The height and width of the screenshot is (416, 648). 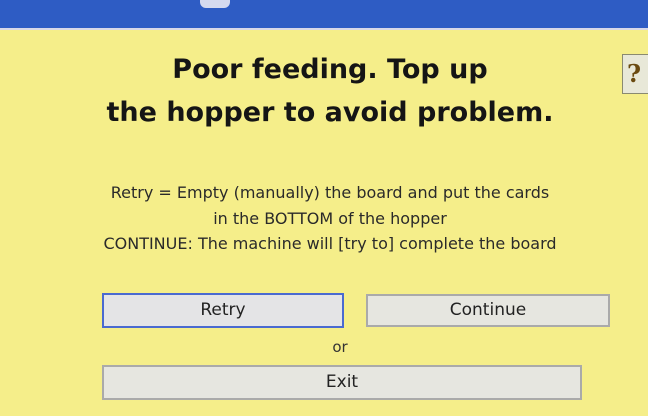 I want to click on headline-line-2: the hopper to avoid problem., so click(x=330, y=113).